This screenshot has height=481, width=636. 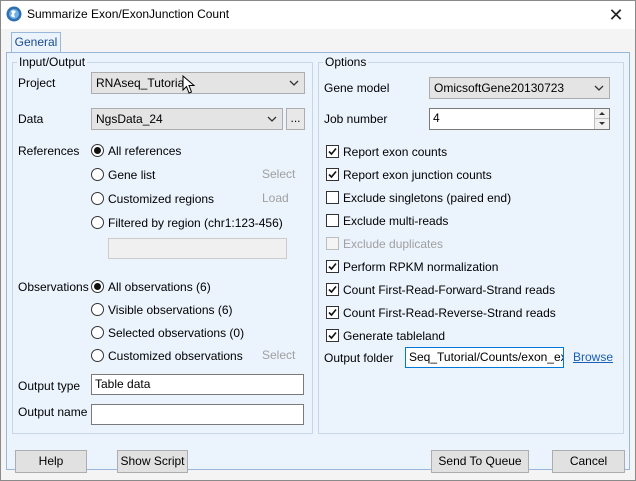 What do you see at coordinates (51, 461) in the screenshot?
I see `help-button: Help` at bounding box center [51, 461].